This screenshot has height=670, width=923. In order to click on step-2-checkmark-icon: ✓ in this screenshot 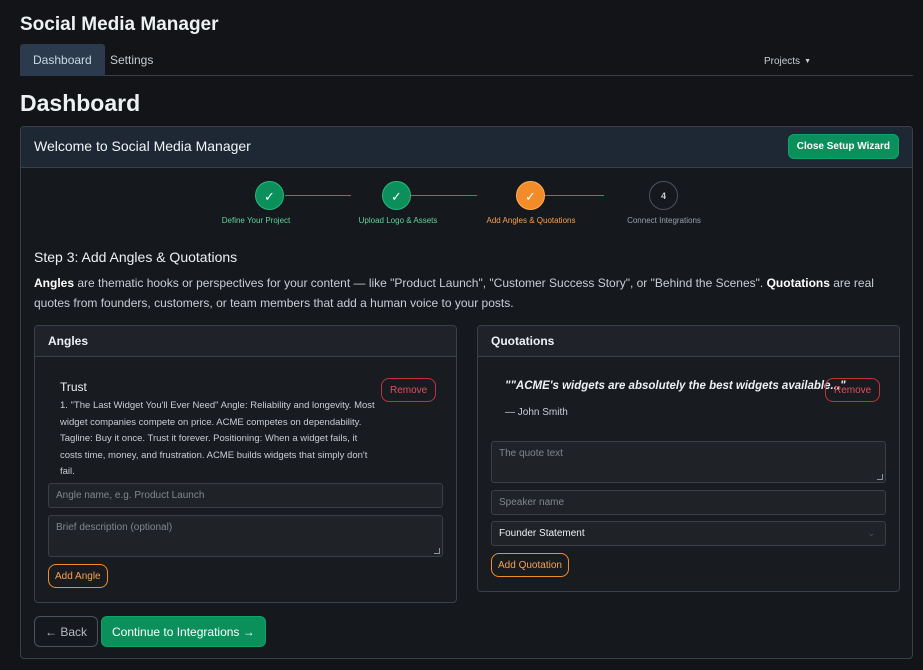, I will do `click(396, 195)`.